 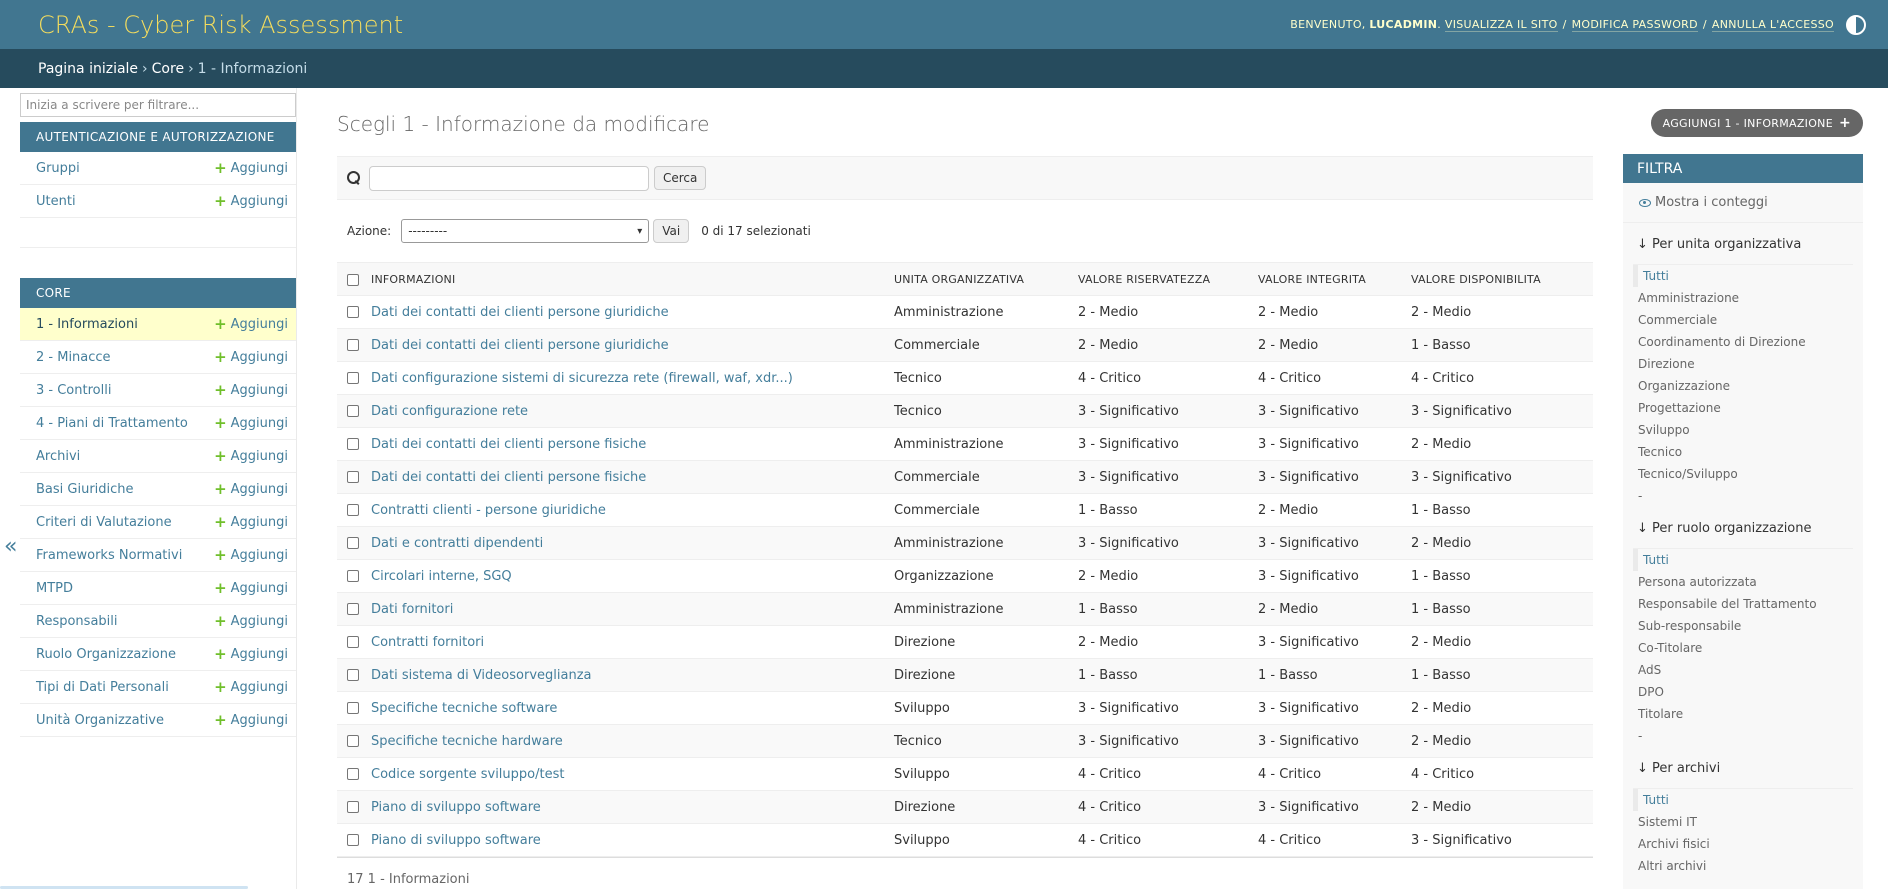 What do you see at coordinates (680, 178) in the screenshot?
I see `search-button: Cerca` at bounding box center [680, 178].